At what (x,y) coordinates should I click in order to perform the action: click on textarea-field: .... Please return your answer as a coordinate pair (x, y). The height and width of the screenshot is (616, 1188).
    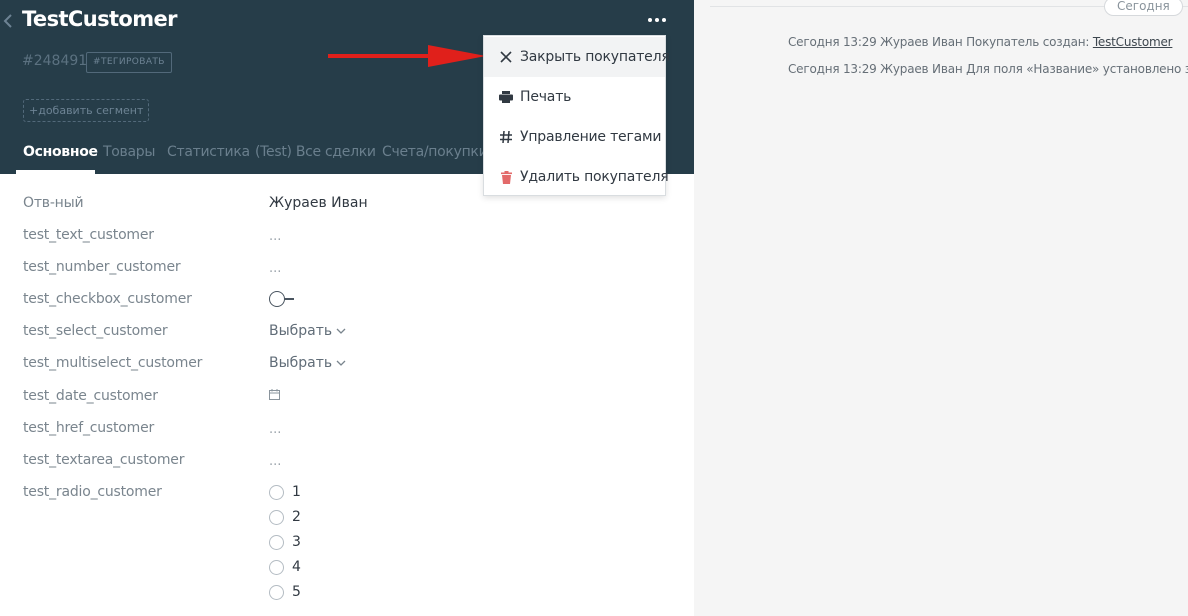
    Looking at the image, I should click on (275, 461).